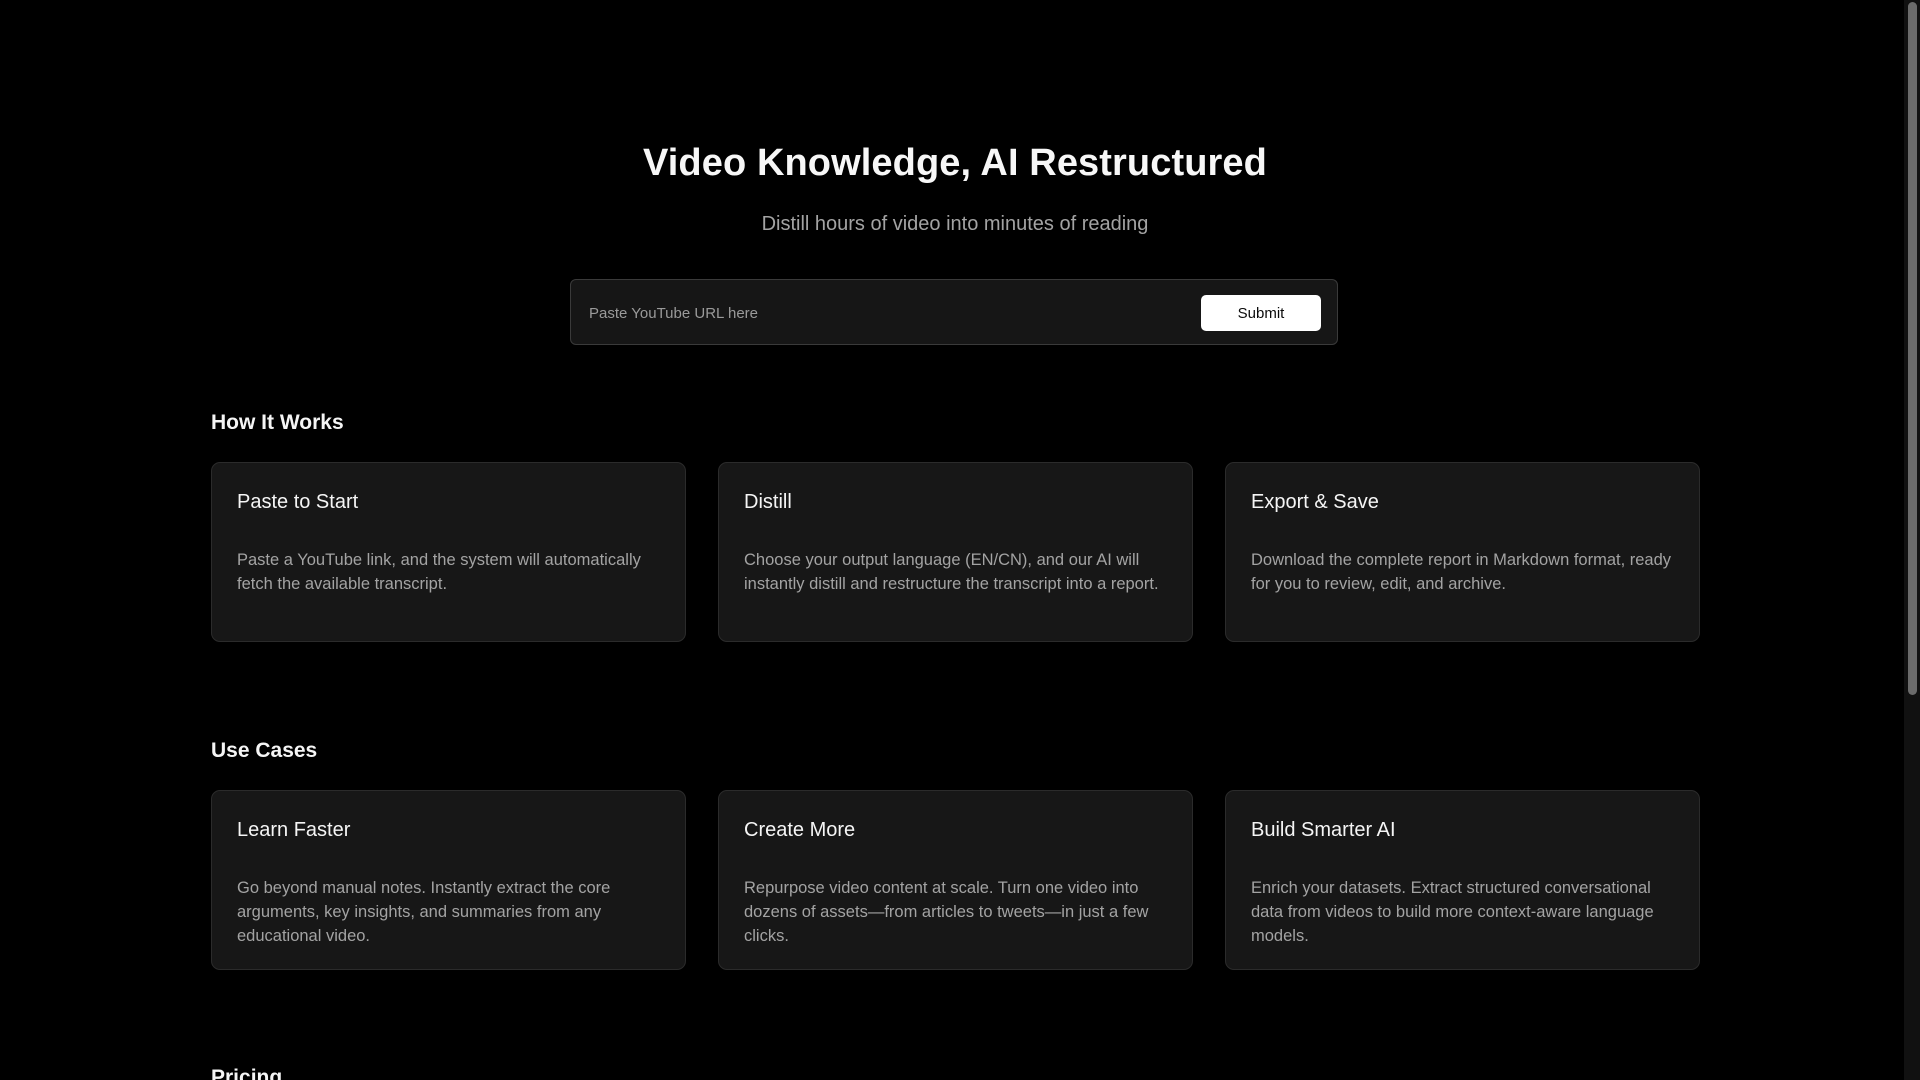 The image size is (1920, 1080). Describe the element at coordinates (298, 502) in the screenshot. I see `card-title: Paste to Start` at that location.